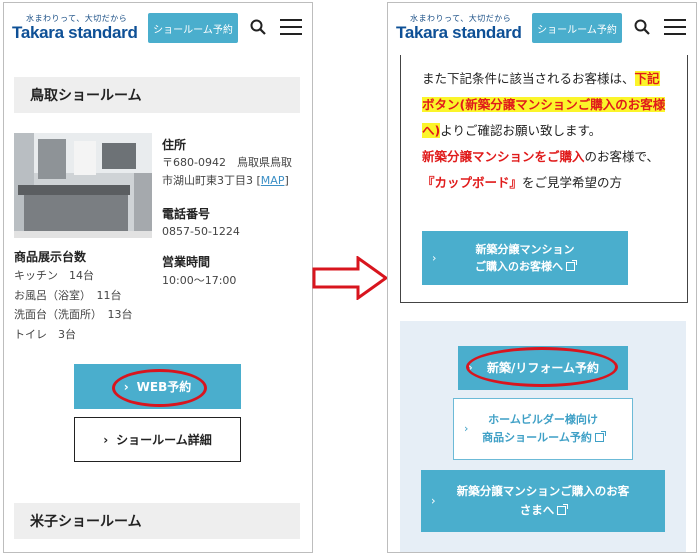  Describe the element at coordinates (519, 266) in the screenshot. I see `condo-buyer-line-2: ご購入のお客様へ` at that location.